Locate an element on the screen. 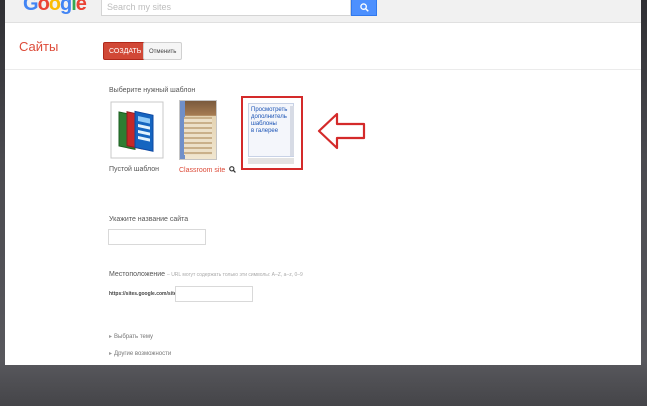  page-title: Сайты is located at coordinates (39, 46).